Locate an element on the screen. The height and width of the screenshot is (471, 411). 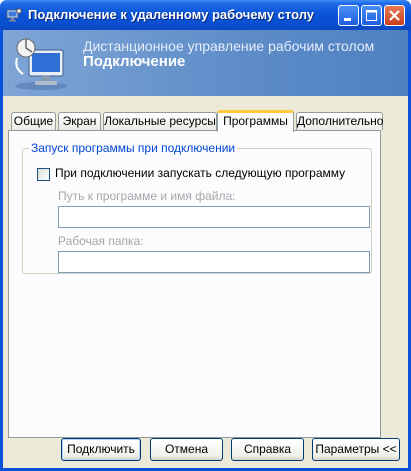
tab-display: Экран is located at coordinates (79, 121).